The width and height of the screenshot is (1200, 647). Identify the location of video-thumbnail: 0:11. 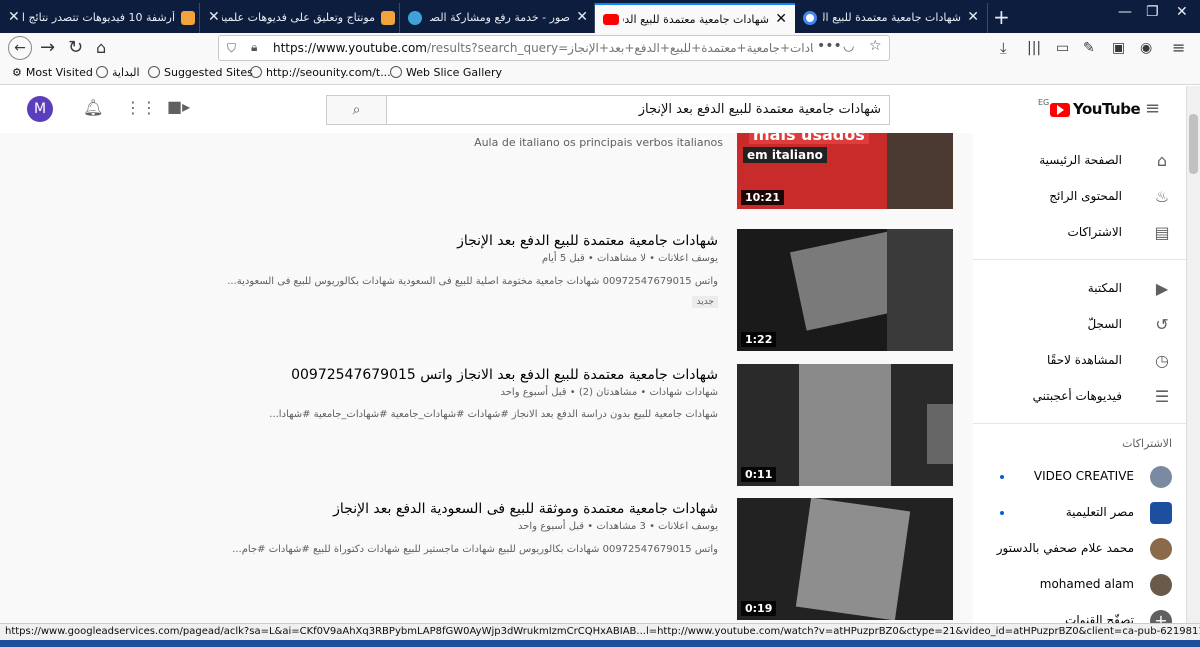
(845, 425).